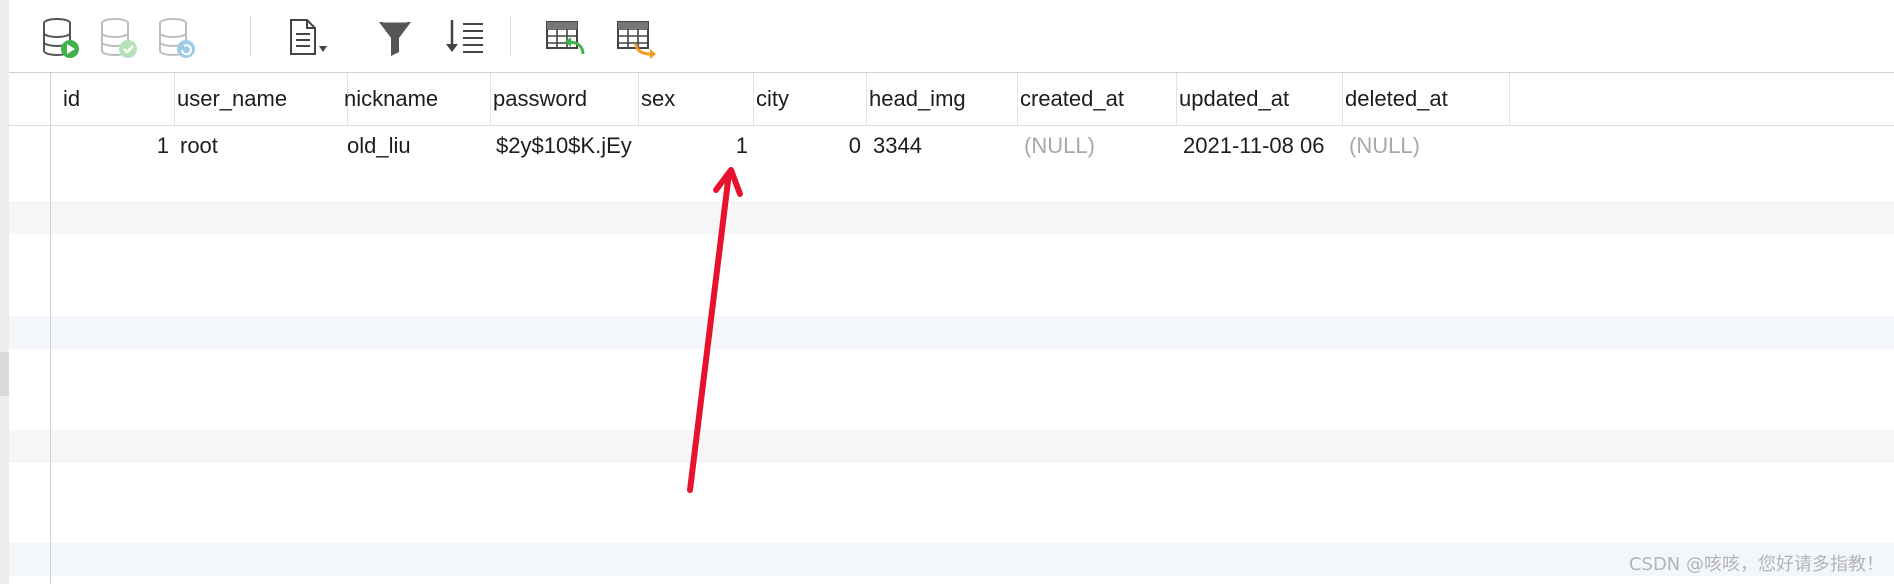 The width and height of the screenshot is (1894, 584). What do you see at coordinates (1260, 99) in the screenshot?
I see `column-header-updated-at: updated_at` at bounding box center [1260, 99].